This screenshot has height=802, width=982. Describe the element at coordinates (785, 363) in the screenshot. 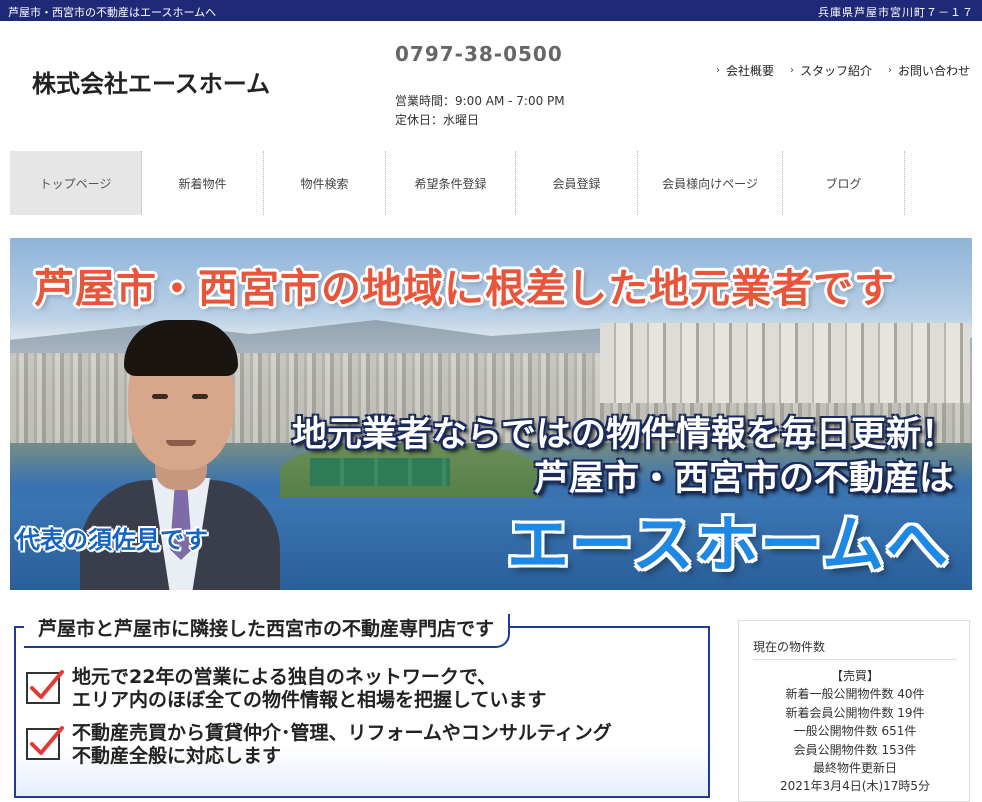

I see `apartment-towers` at that location.